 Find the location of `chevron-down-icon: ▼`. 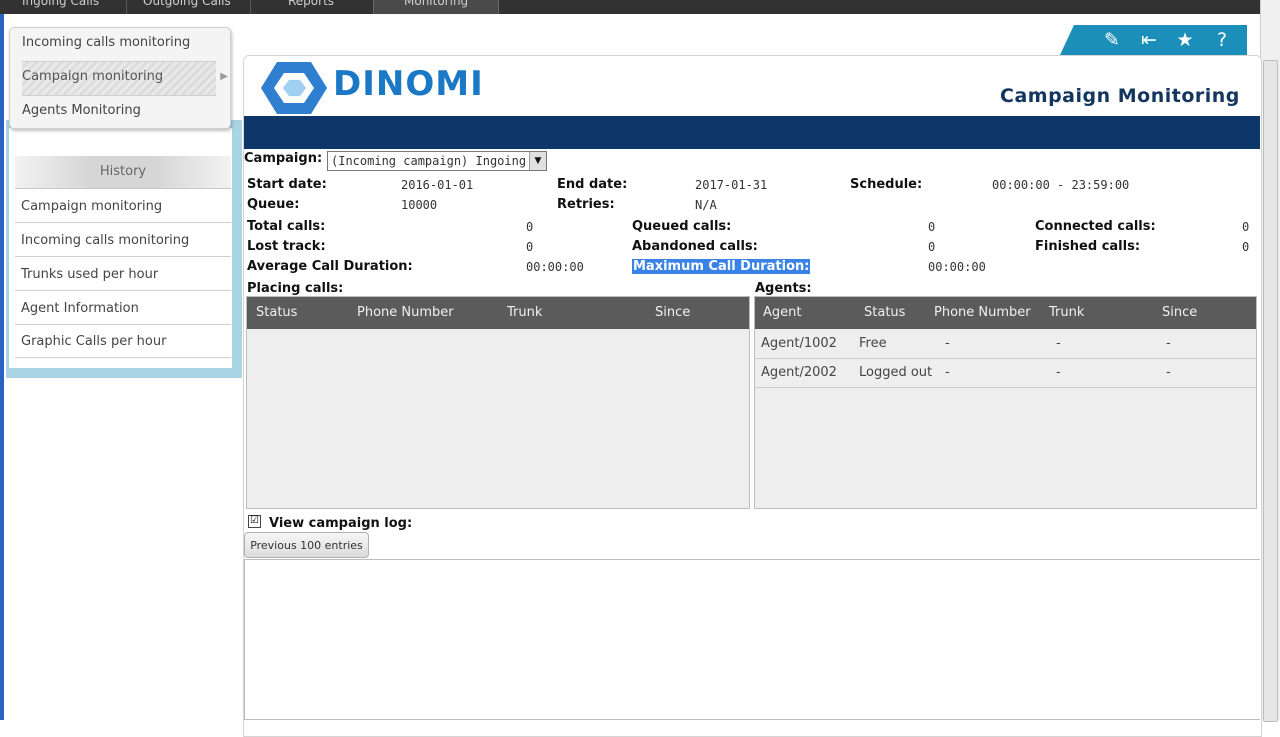

chevron-down-icon: ▼ is located at coordinates (537, 161).